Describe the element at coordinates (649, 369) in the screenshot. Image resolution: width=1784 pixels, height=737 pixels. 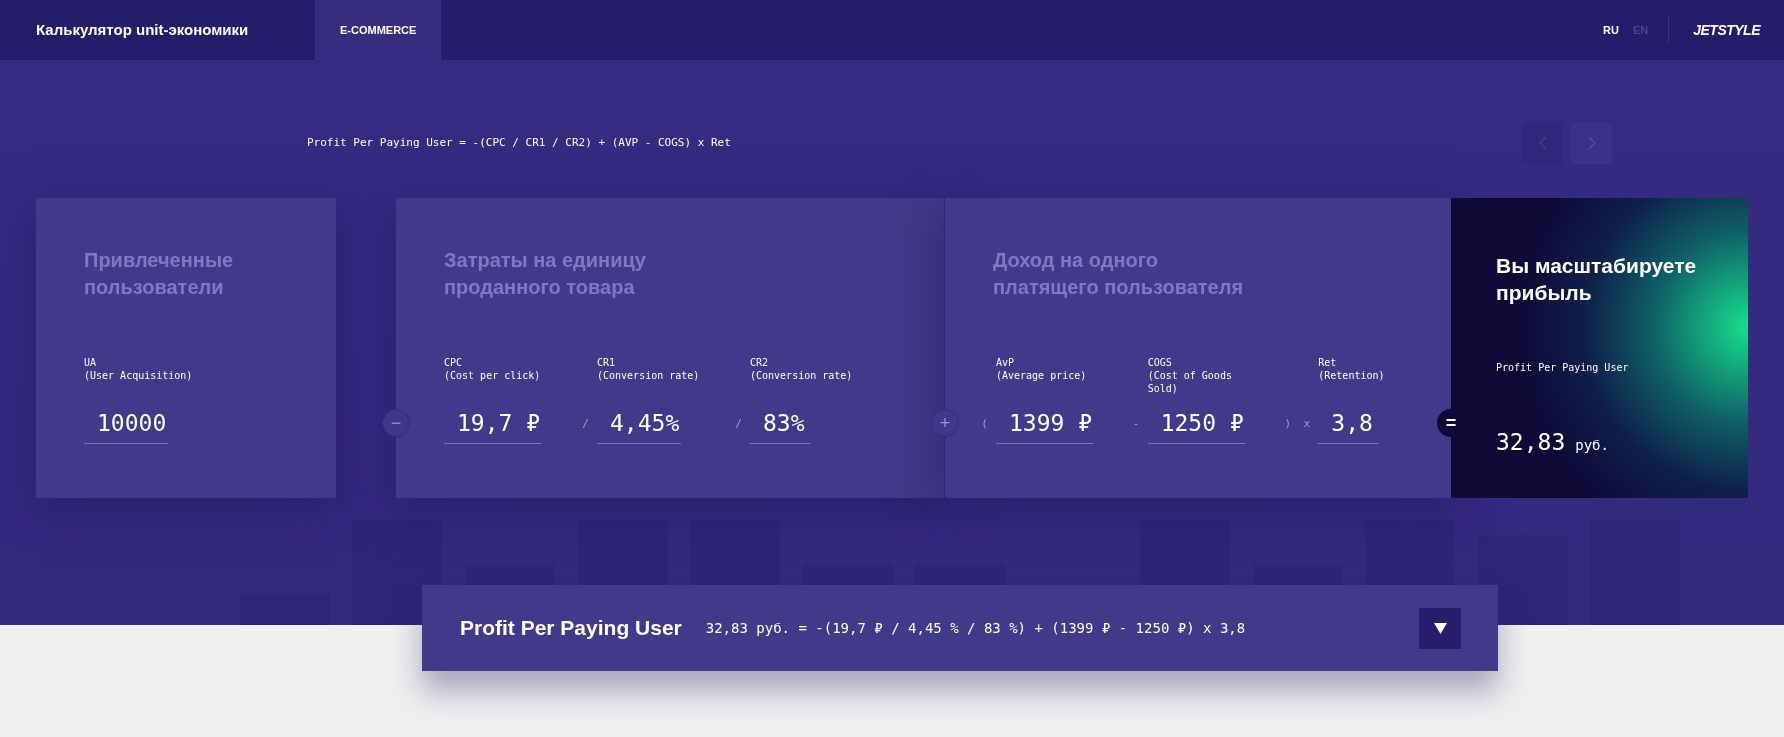
I see `field-label: CR1 (Conversion rate)` at that location.